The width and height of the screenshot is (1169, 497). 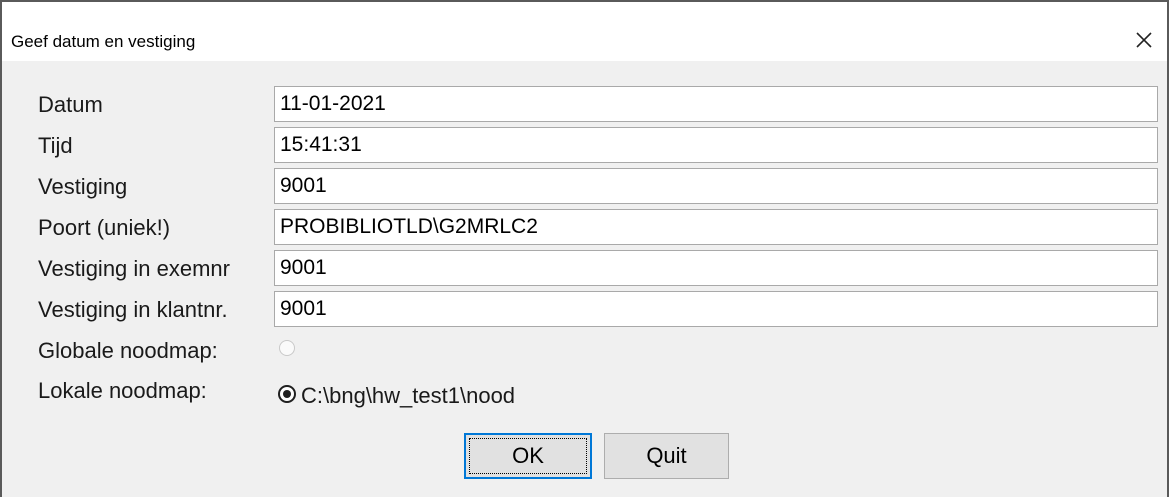 I want to click on vestiging-klantnr-field, so click(x=716, y=309).